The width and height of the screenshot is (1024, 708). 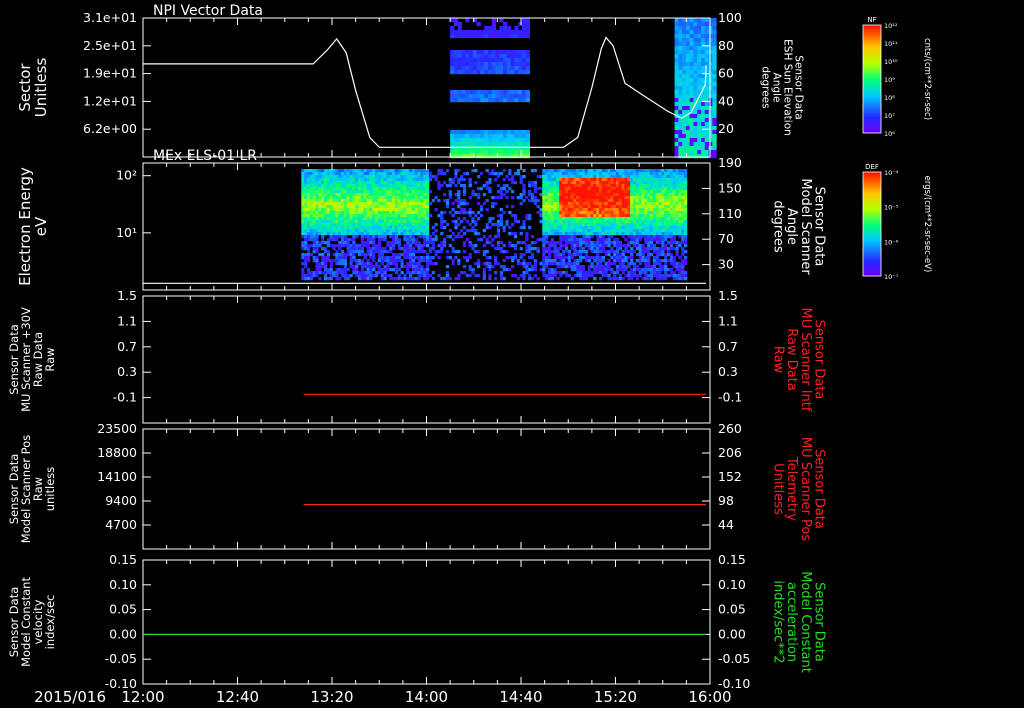 I want to click on y-tick-label: 4700, so click(x=121, y=524).